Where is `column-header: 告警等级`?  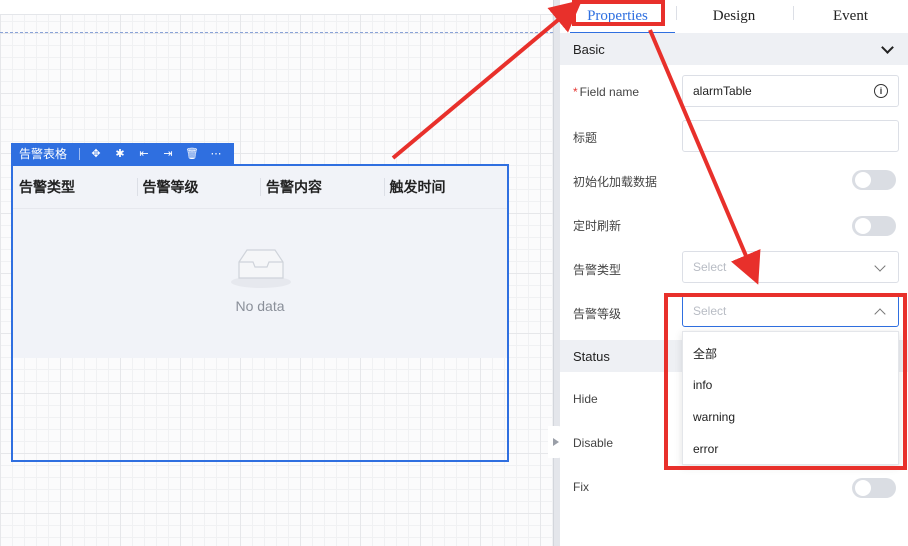
column-header: 告警等级 is located at coordinates (198, 187).